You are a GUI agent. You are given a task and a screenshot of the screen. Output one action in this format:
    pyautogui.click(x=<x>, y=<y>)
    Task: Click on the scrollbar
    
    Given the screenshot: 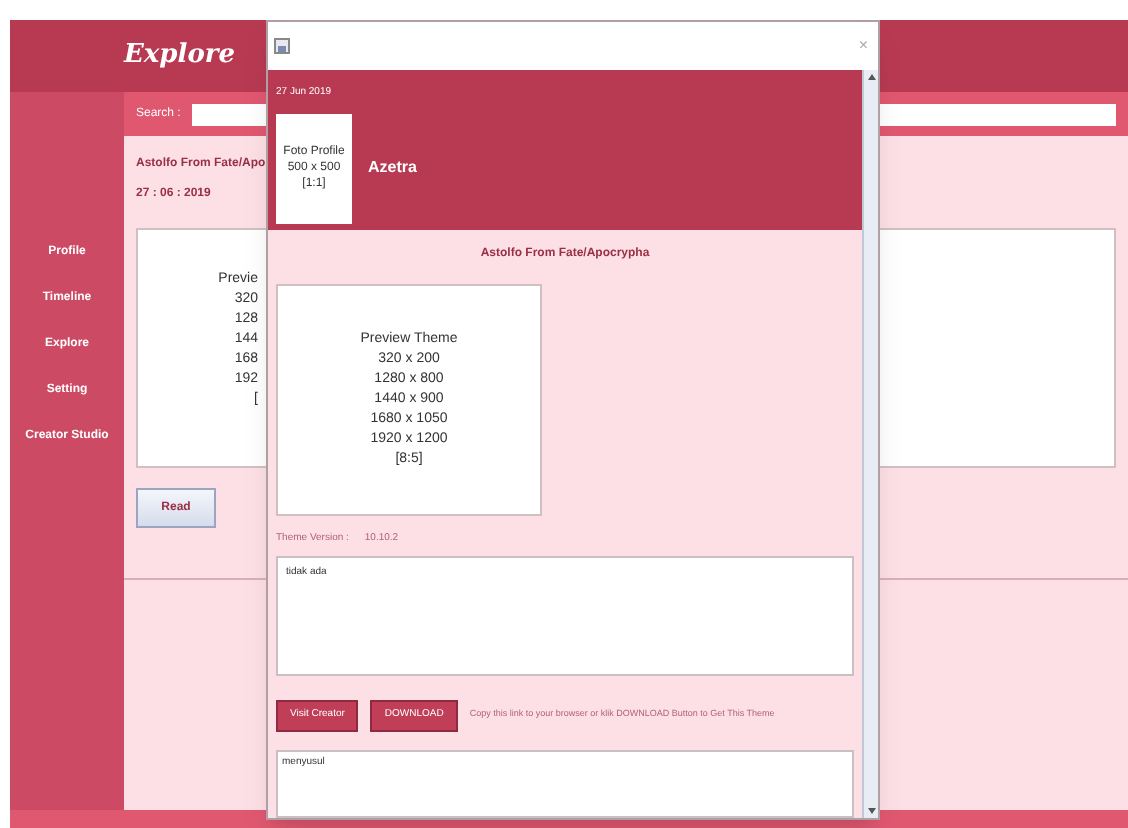 What is the action you would take?
    pyautogui.click(x=870, y=444)
    